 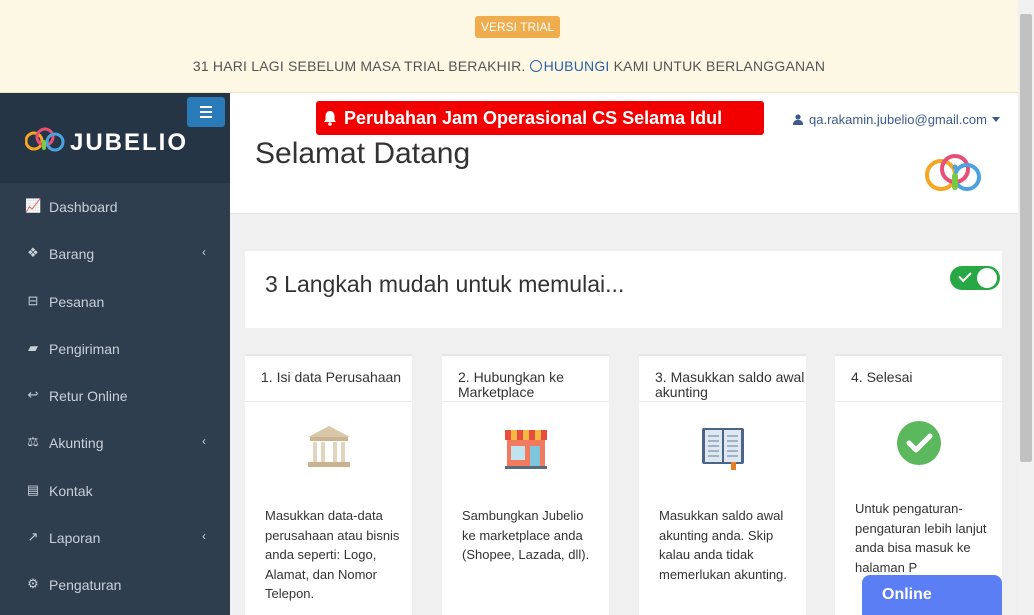 What do you see at coordinates (576, 66) in the screenshot?
I see `contact-link-label: HUBUNGI` at bounding box center [576, 66].